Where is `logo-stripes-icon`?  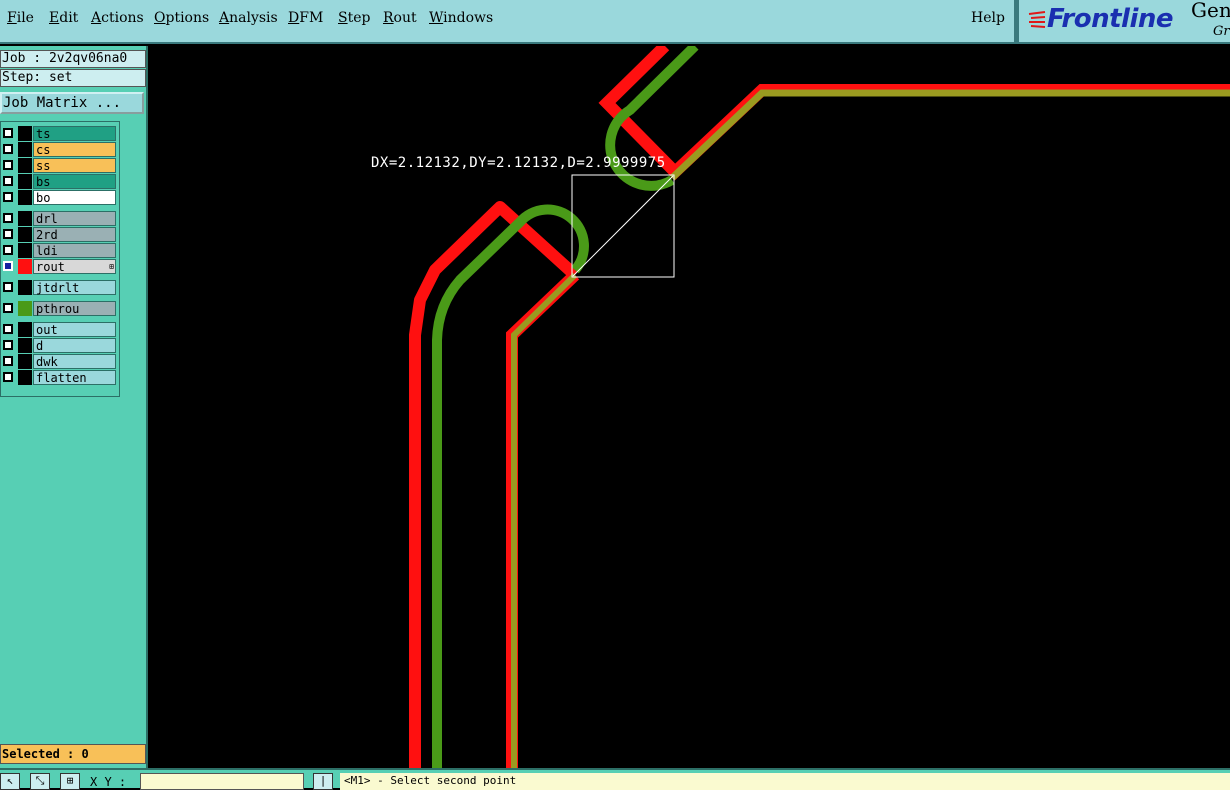
logo-stripes-icon is located at coordinates (1037, 19).